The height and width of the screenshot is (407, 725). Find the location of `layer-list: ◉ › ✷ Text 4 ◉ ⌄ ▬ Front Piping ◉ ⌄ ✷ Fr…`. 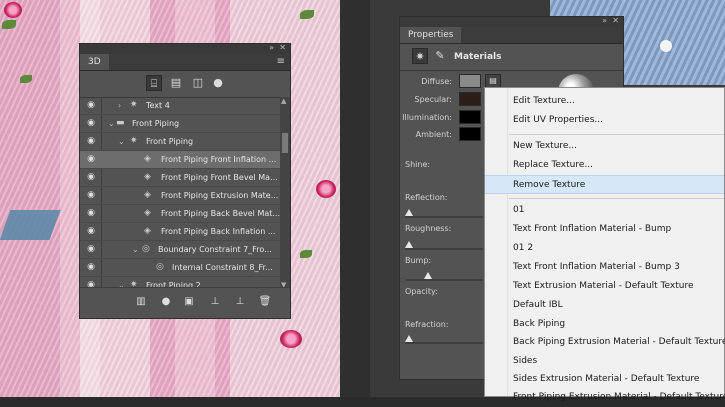

layer-list: ◉ › ✷ Text 4 ◉ ⌄ ▬ Front Piping ◉ ⌄ ✷ Fr… is located at coordinates (180, 193).